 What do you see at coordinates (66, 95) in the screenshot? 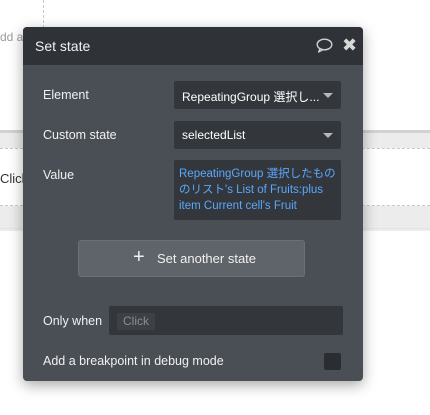
I see `element-label: Element` at bounding box center [66, 95].